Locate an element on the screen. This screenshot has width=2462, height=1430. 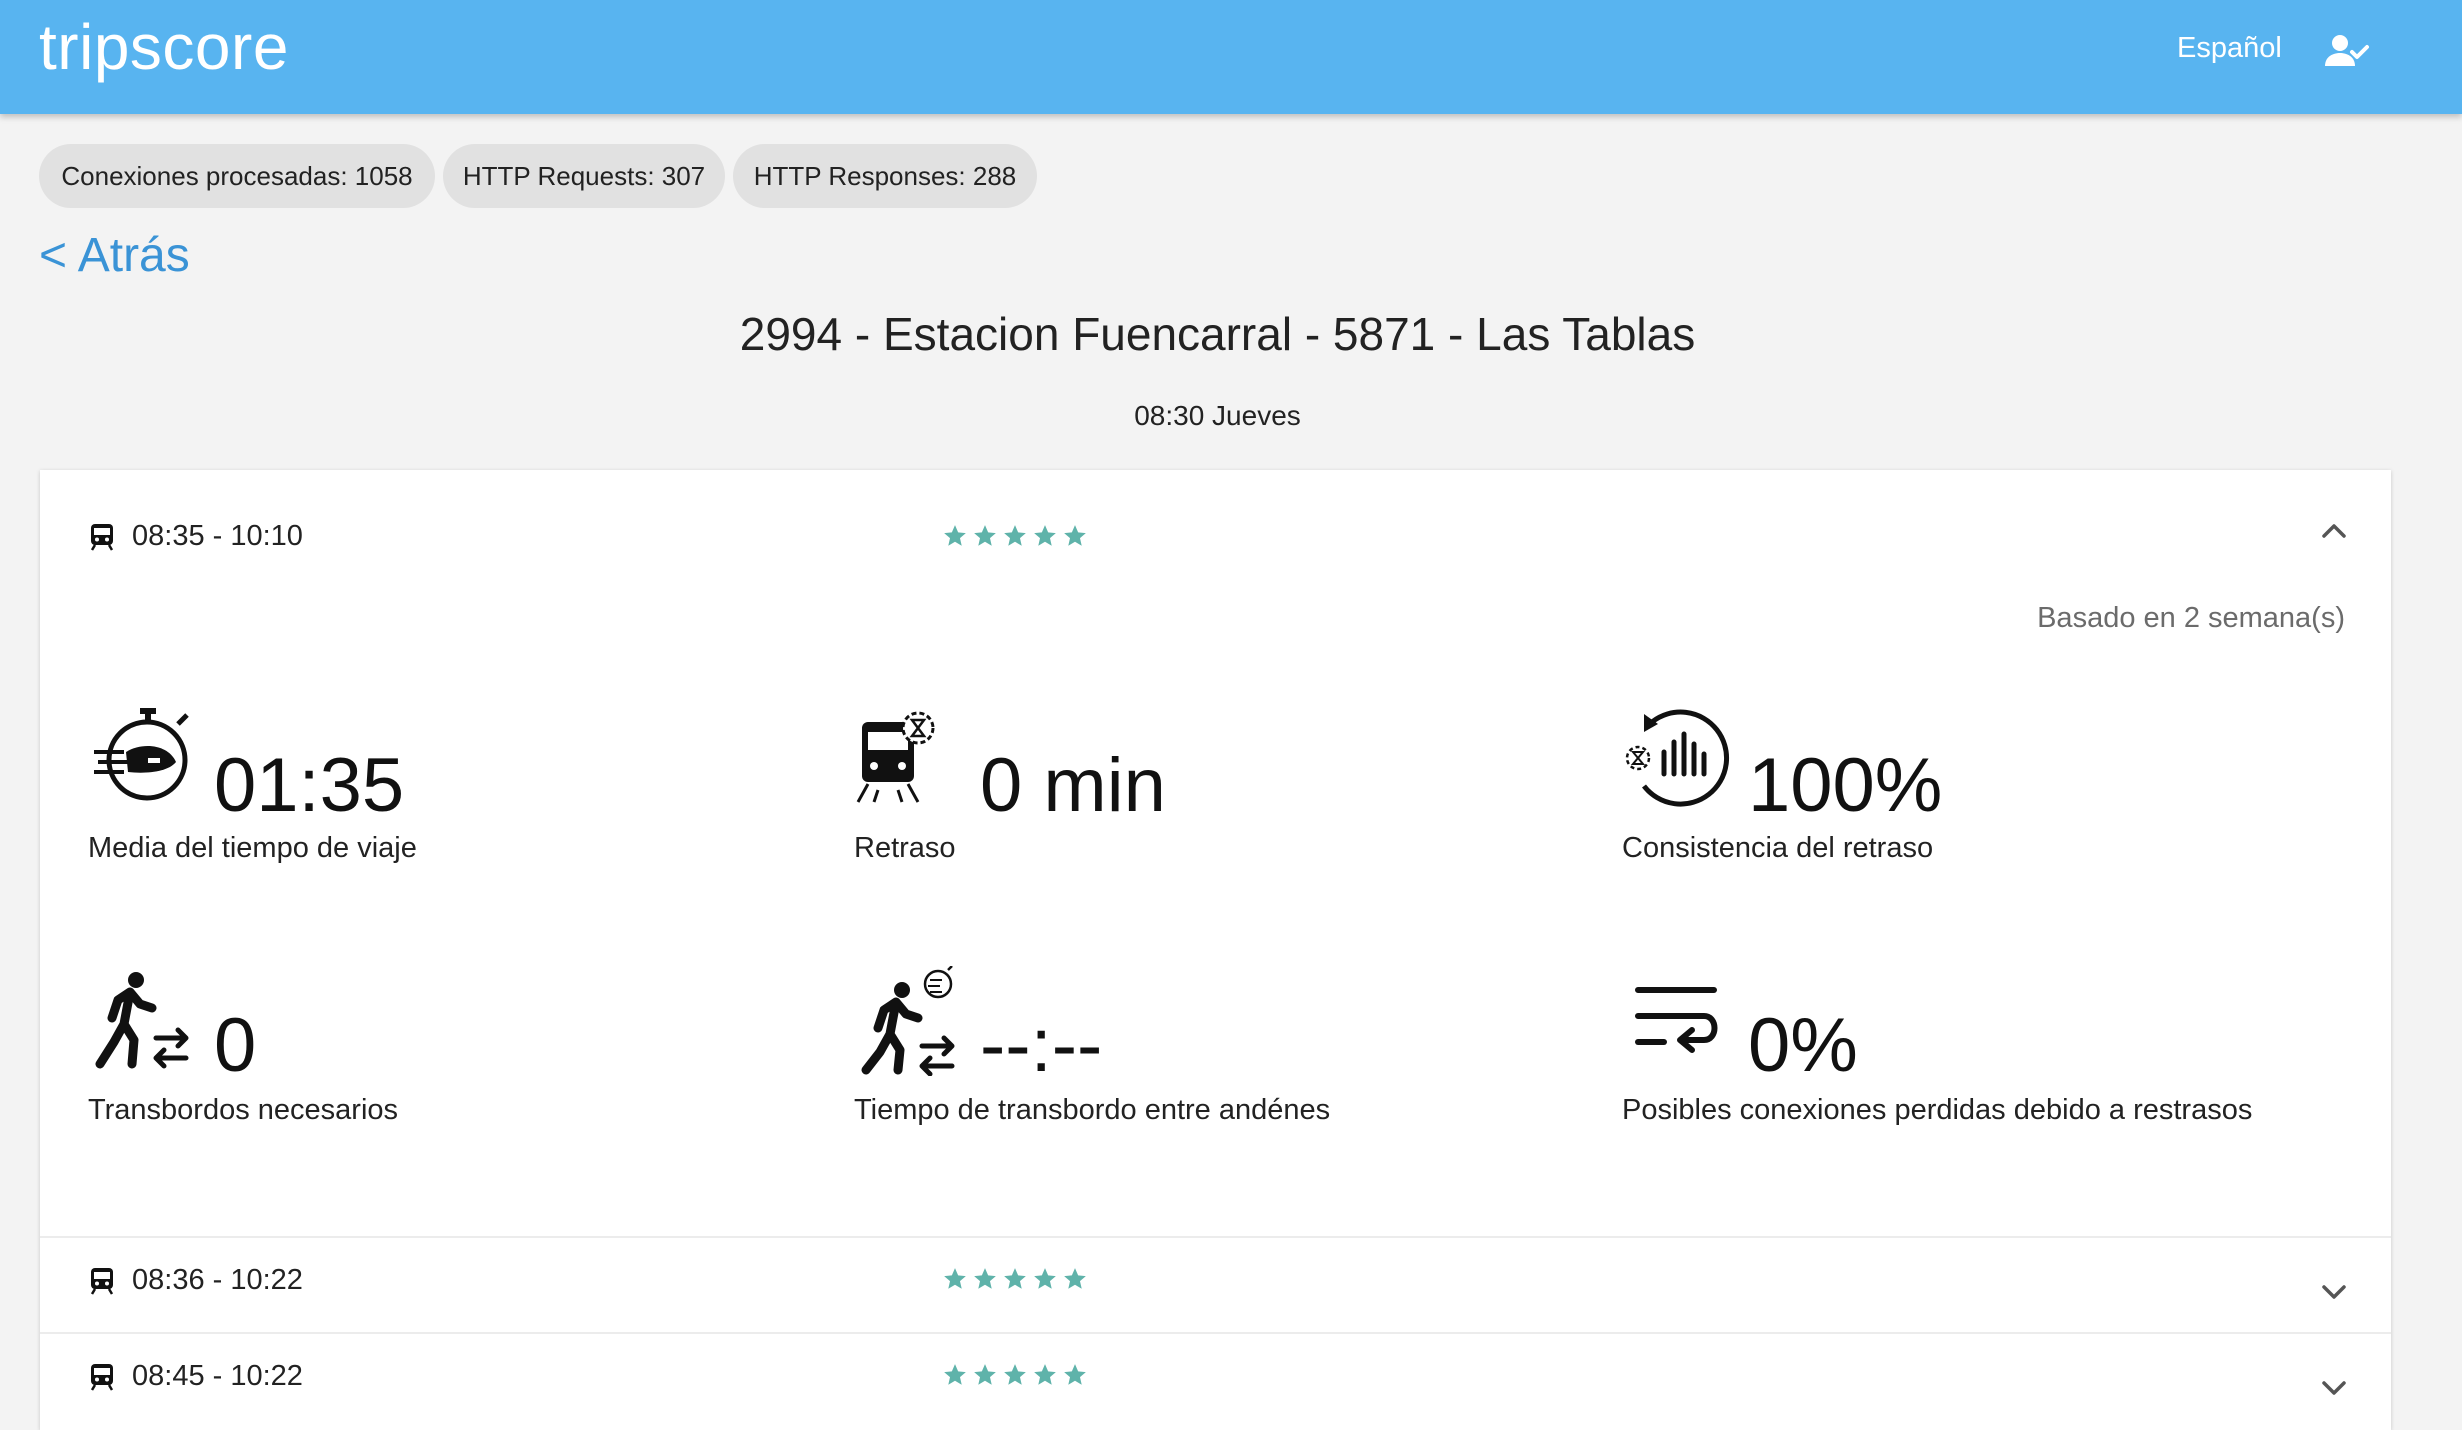
transfer-time-value: --:-- is located at coordinates (1041, 1045).